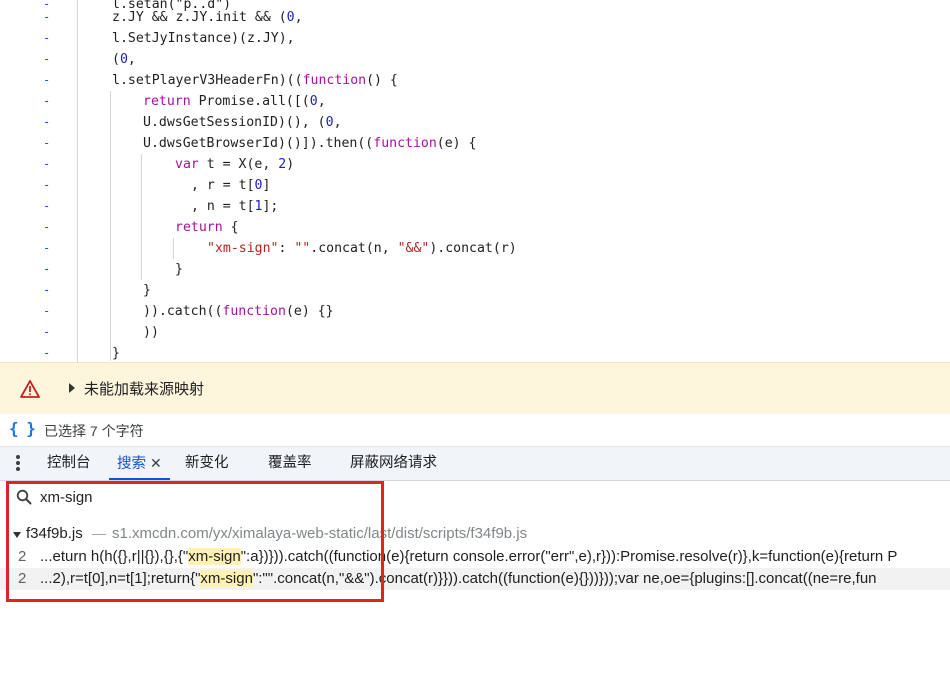 This screenshot has height=674, width=950. I want to click on source-map-warning-bar: 未能加载来源映射, so click(475, 388).